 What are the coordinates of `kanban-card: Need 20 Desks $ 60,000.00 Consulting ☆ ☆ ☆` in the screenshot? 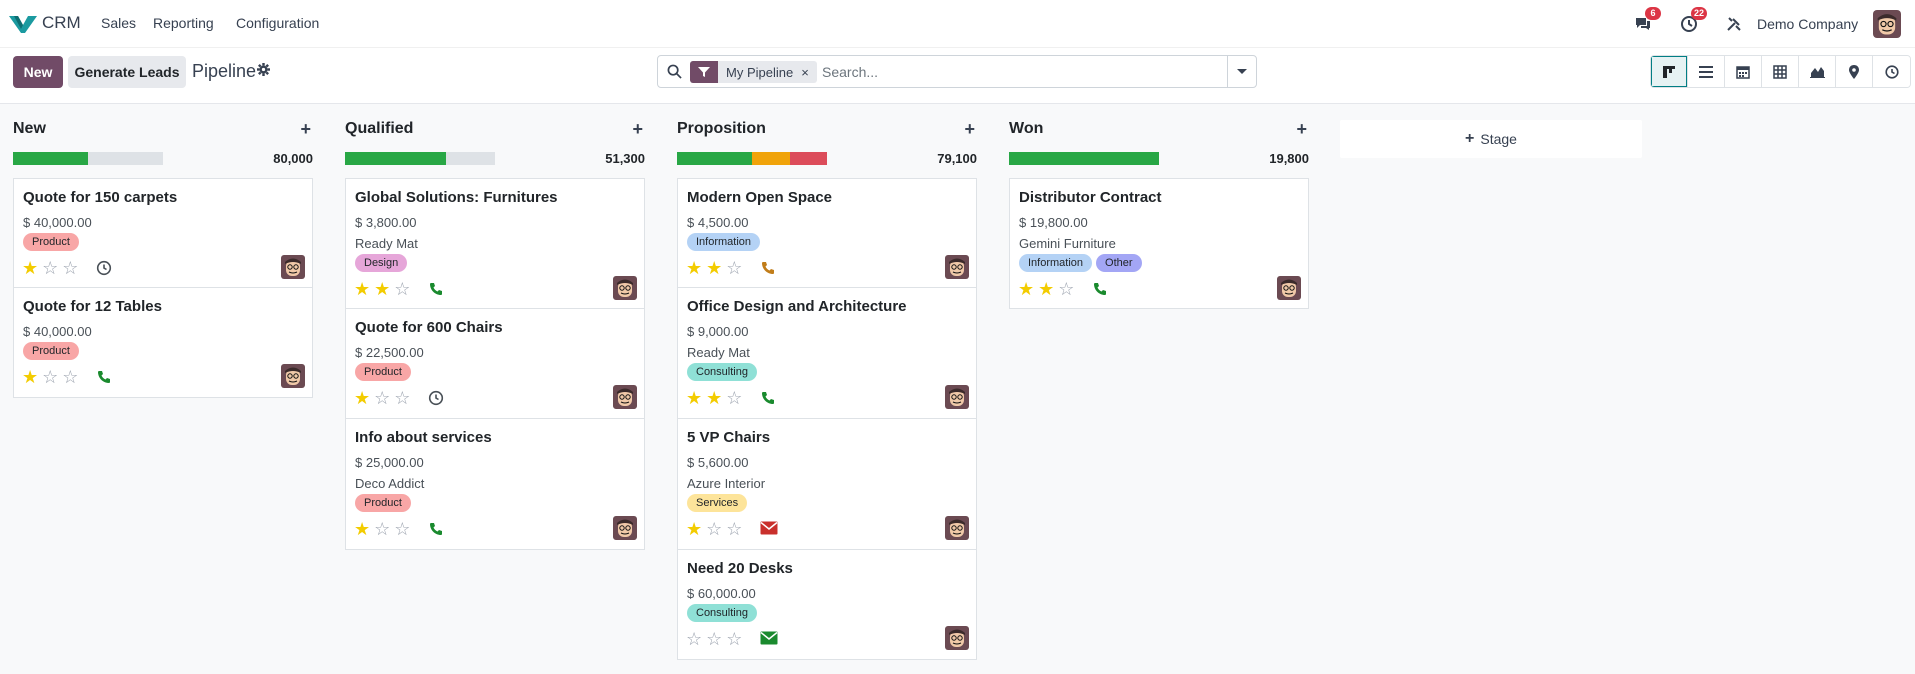 It's located at (827, 605).